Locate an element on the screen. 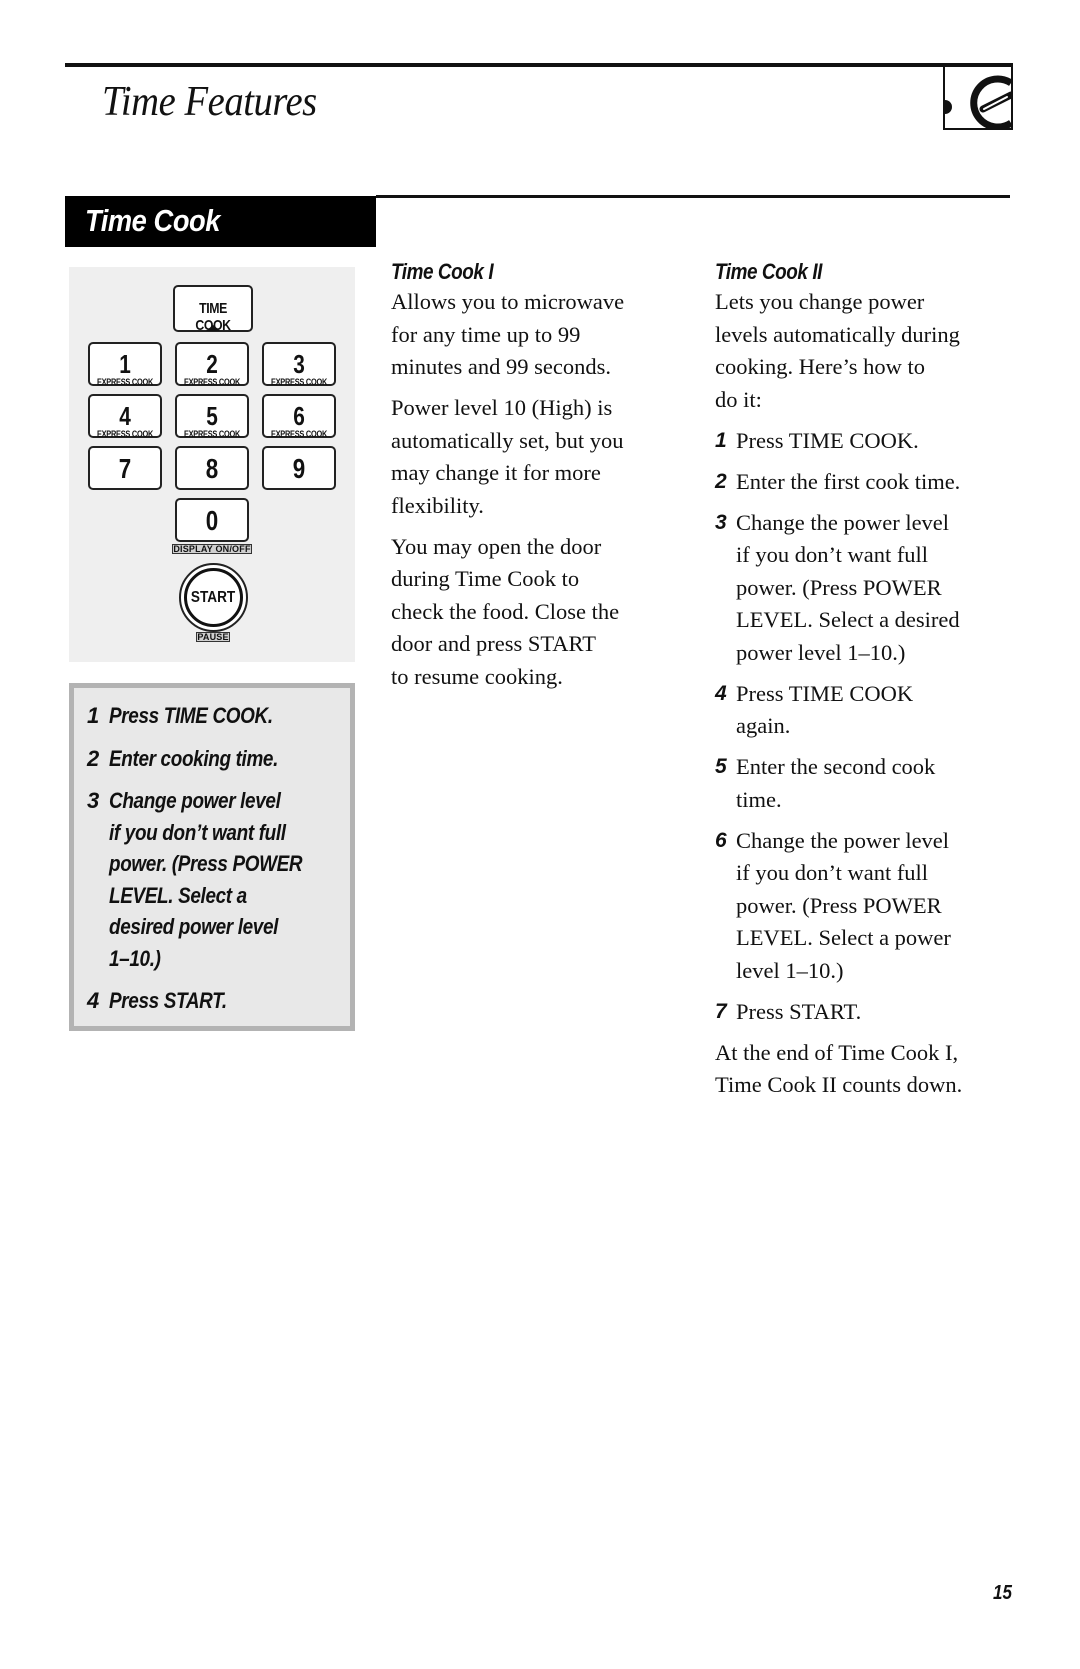 This screenshot has width=1080, height=1669. key-number: 5 is located at coordinates (212, 416).